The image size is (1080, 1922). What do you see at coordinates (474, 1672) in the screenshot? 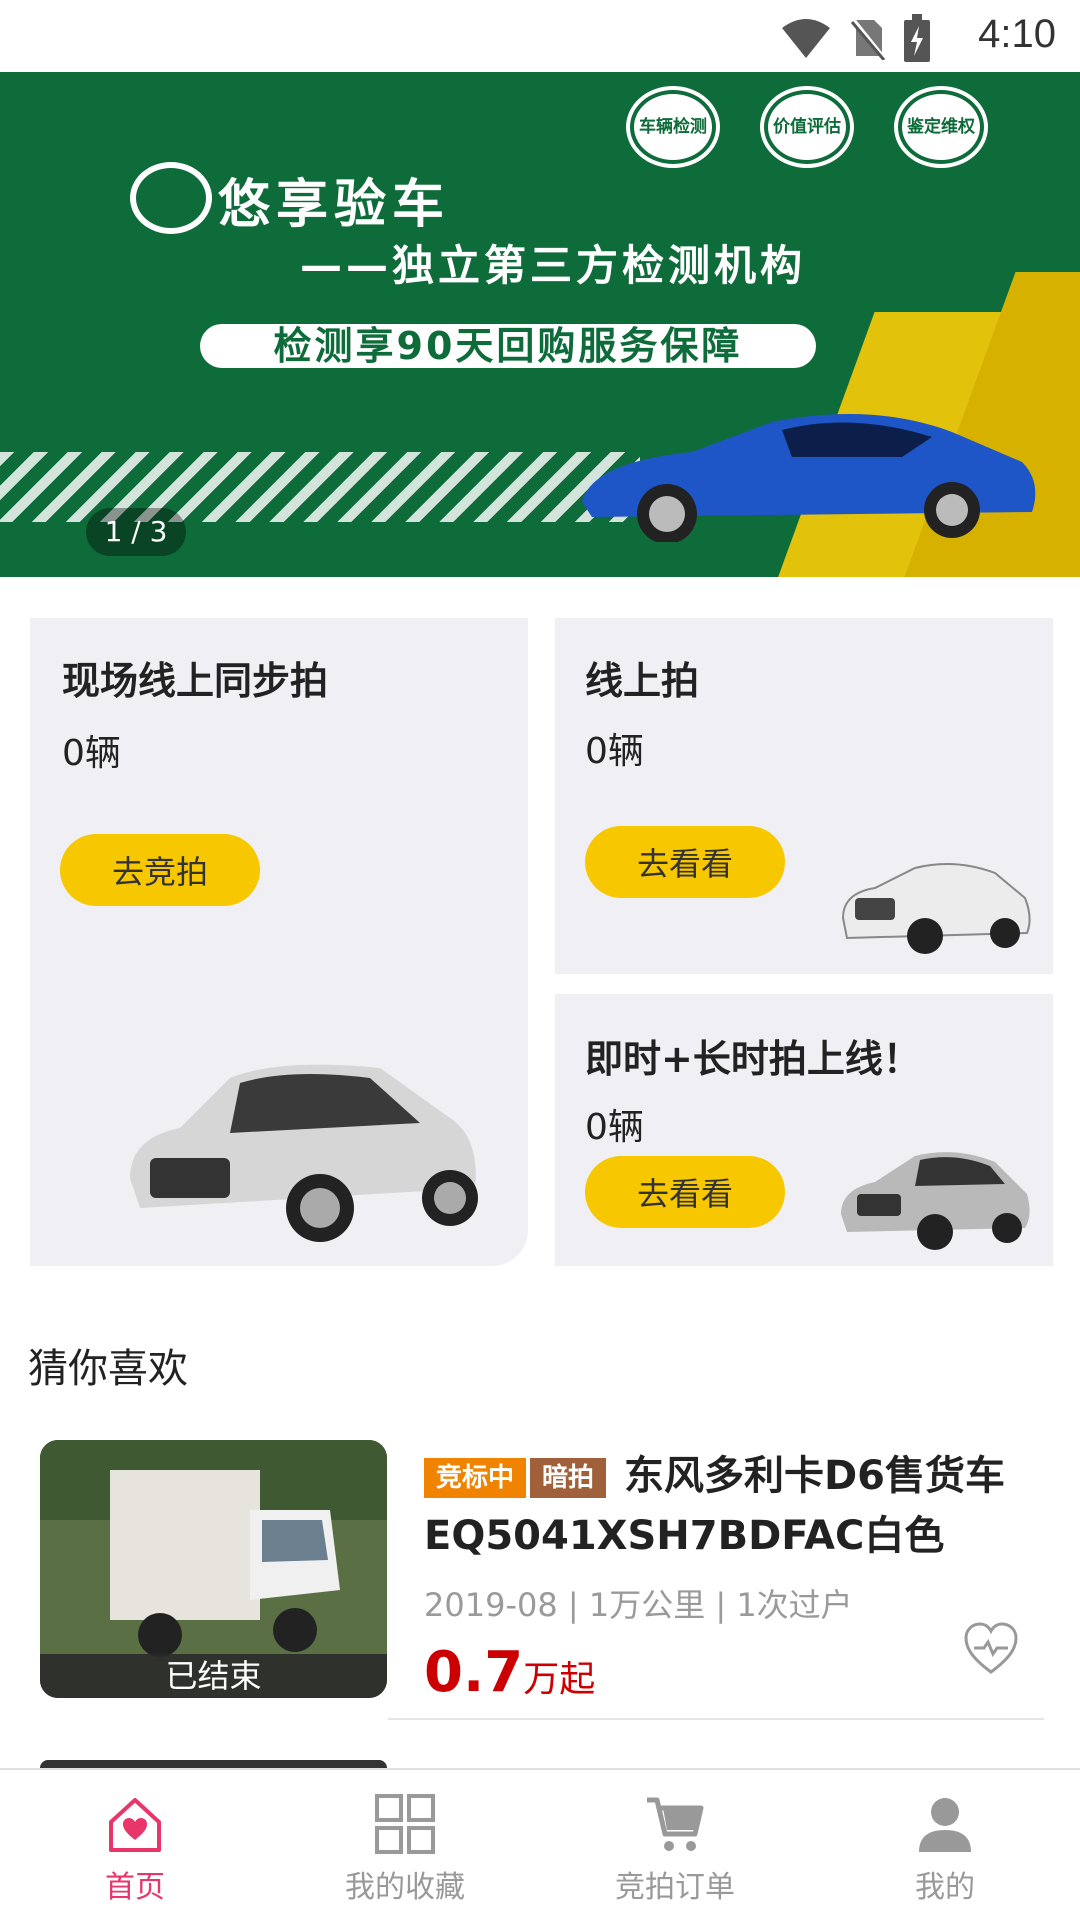
I see `price-value: 0.7` at bounding box center [474, 1672].